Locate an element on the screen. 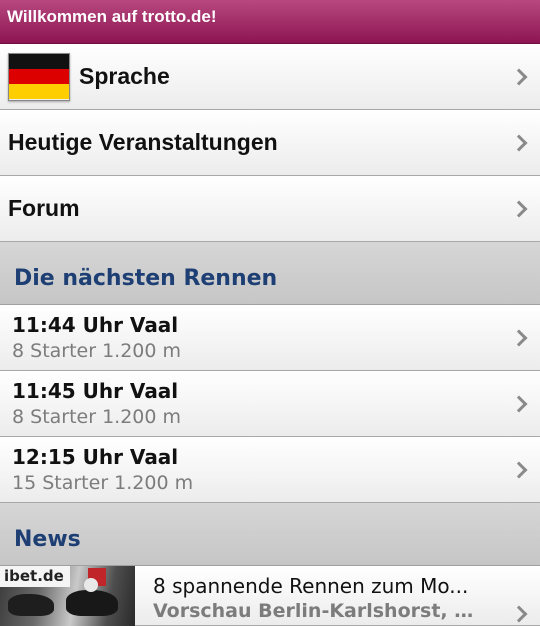 This screenshot has width=540, height=626. menu-item-label: Heutige Veranstaltungen is located at coordinates (143, 142).